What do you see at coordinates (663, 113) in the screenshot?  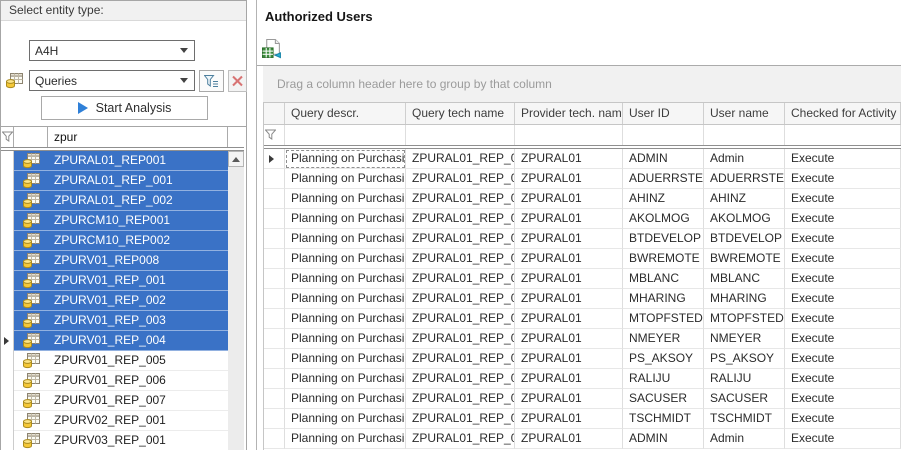 I see `column-header: User ID` at bounding box center [663, 113].